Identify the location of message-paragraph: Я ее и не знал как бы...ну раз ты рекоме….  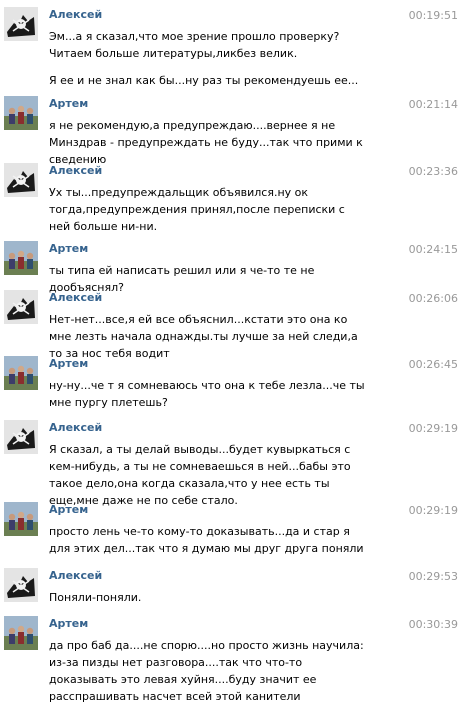
(204, 80).